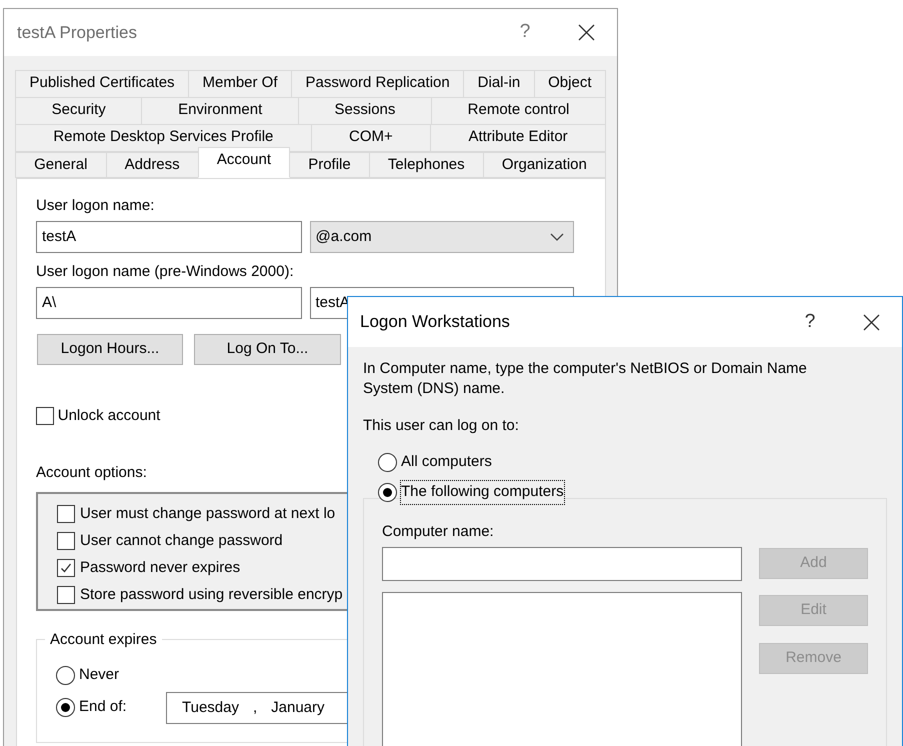 The width and height of the screenshot is (903, 746). What do you see at coordinates (91, 472) in the screenshot?
I see `section-label: Account options:` at bounding box center [91, 472].